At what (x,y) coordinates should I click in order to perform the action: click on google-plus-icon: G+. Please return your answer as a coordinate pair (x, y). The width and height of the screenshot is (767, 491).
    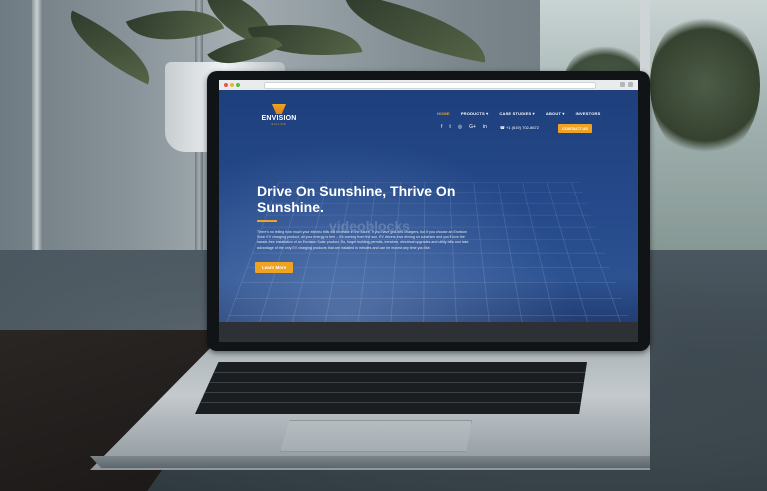
    Looking at the image, I should click on (472, 127).